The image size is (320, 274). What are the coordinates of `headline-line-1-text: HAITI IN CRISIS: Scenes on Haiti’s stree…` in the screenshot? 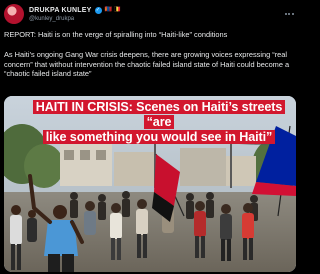 It's located at (159, 114).